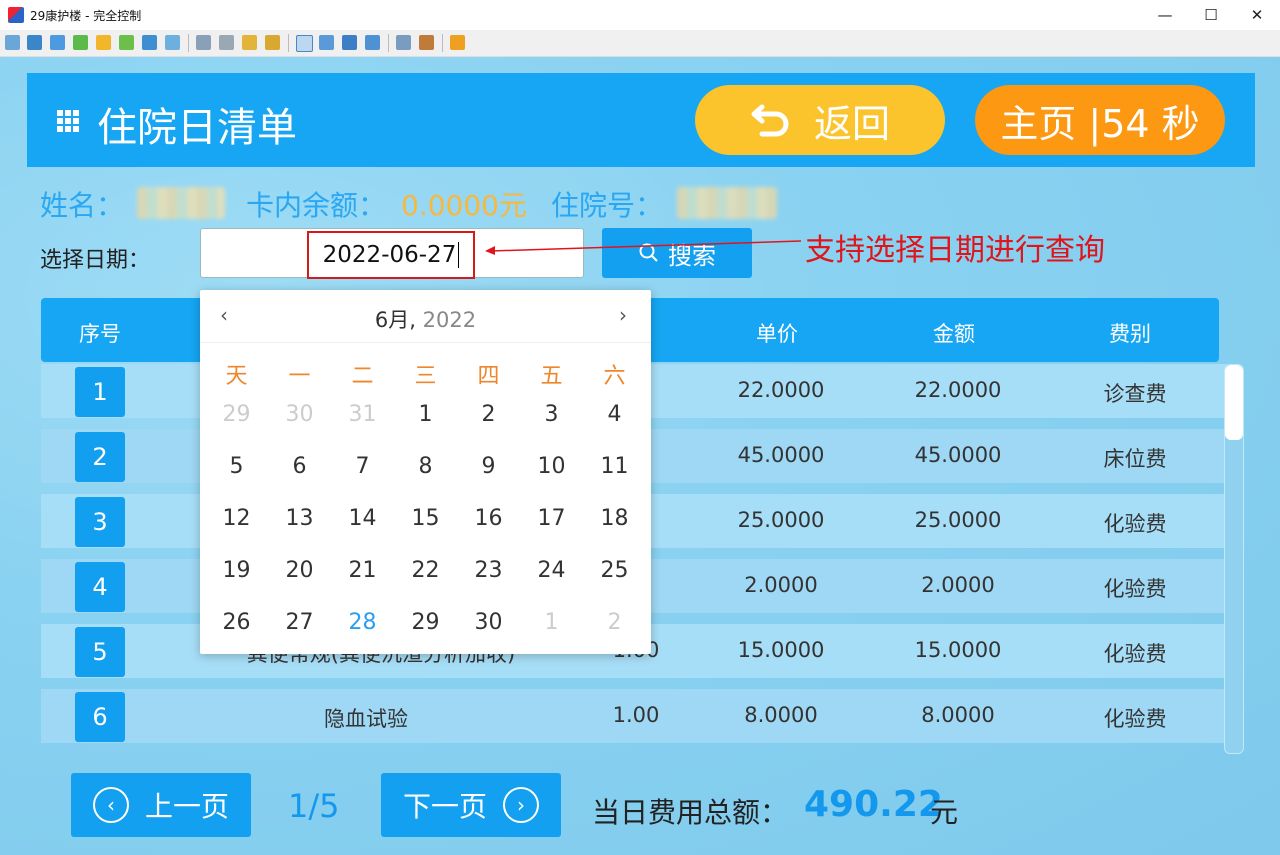  I want to click on row-category: 诊查费, so click(1135, 394).